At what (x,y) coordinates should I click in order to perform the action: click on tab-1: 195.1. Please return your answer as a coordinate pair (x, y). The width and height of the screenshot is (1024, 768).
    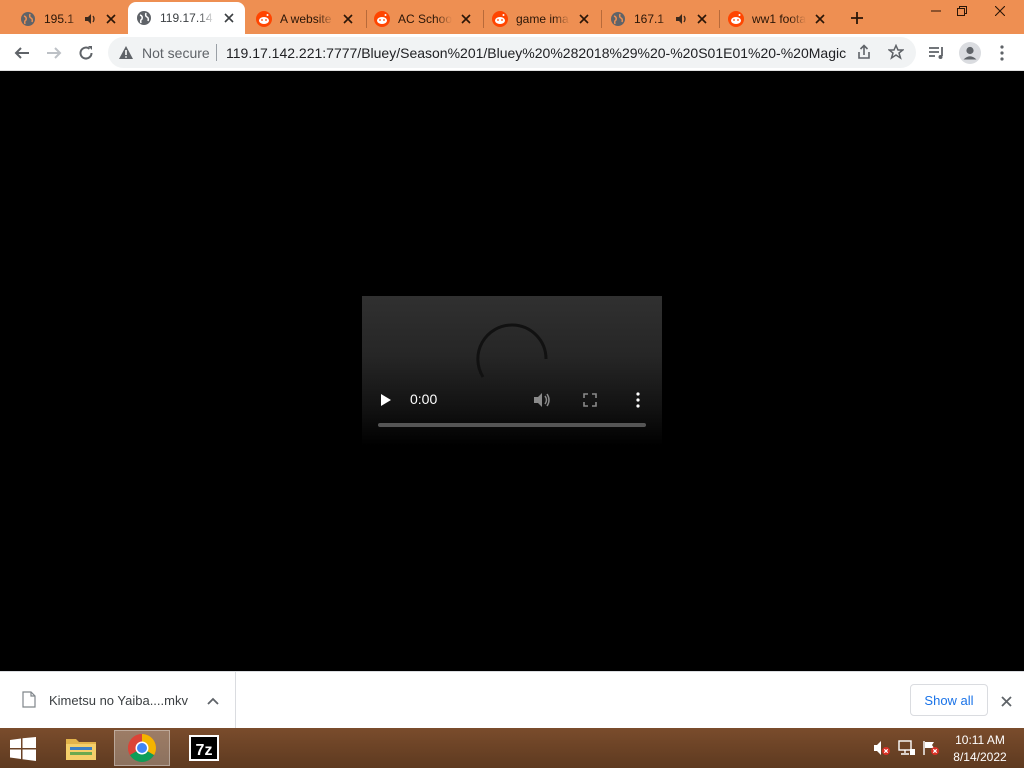
    Looking at the image, I should click on (69, 19).